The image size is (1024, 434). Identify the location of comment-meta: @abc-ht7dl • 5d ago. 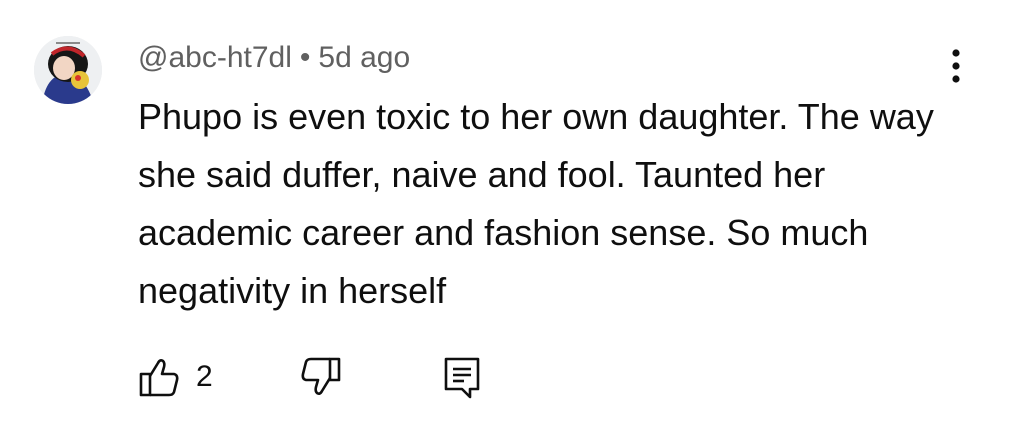
(274, 58).